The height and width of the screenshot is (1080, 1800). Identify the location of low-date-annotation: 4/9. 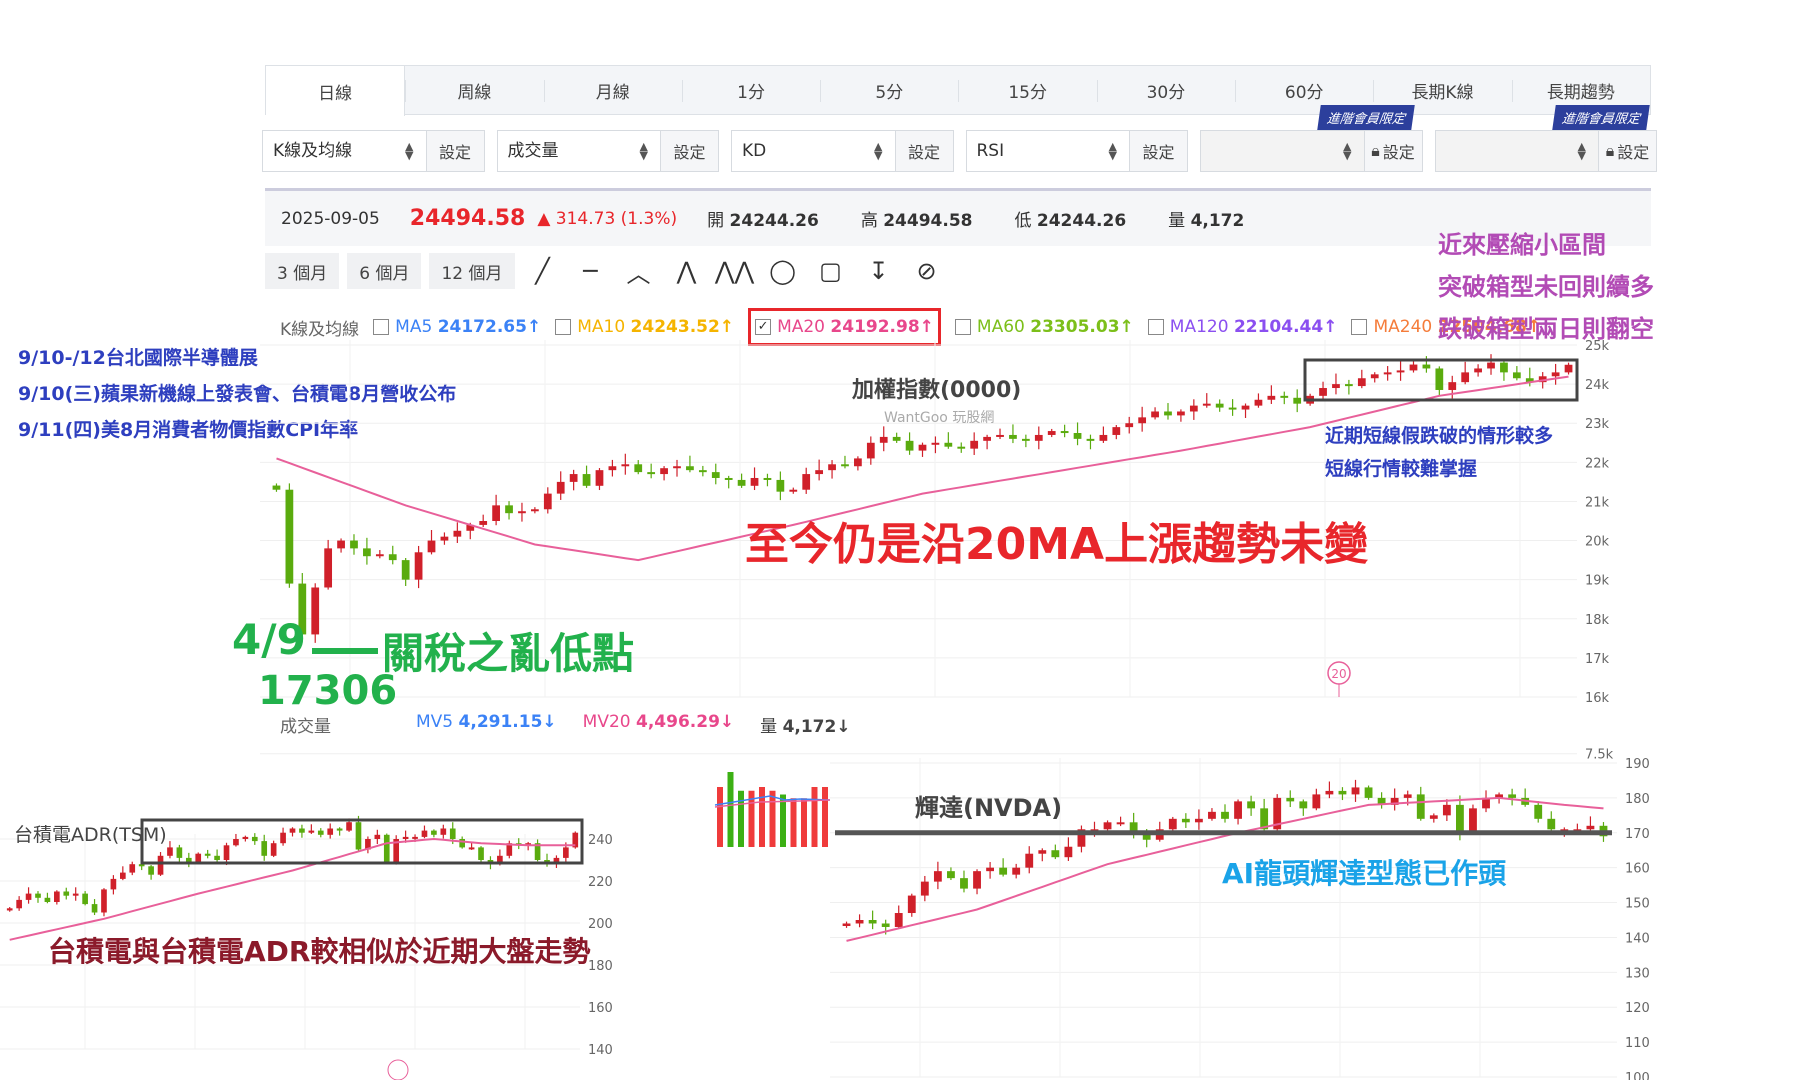
(269, 639).